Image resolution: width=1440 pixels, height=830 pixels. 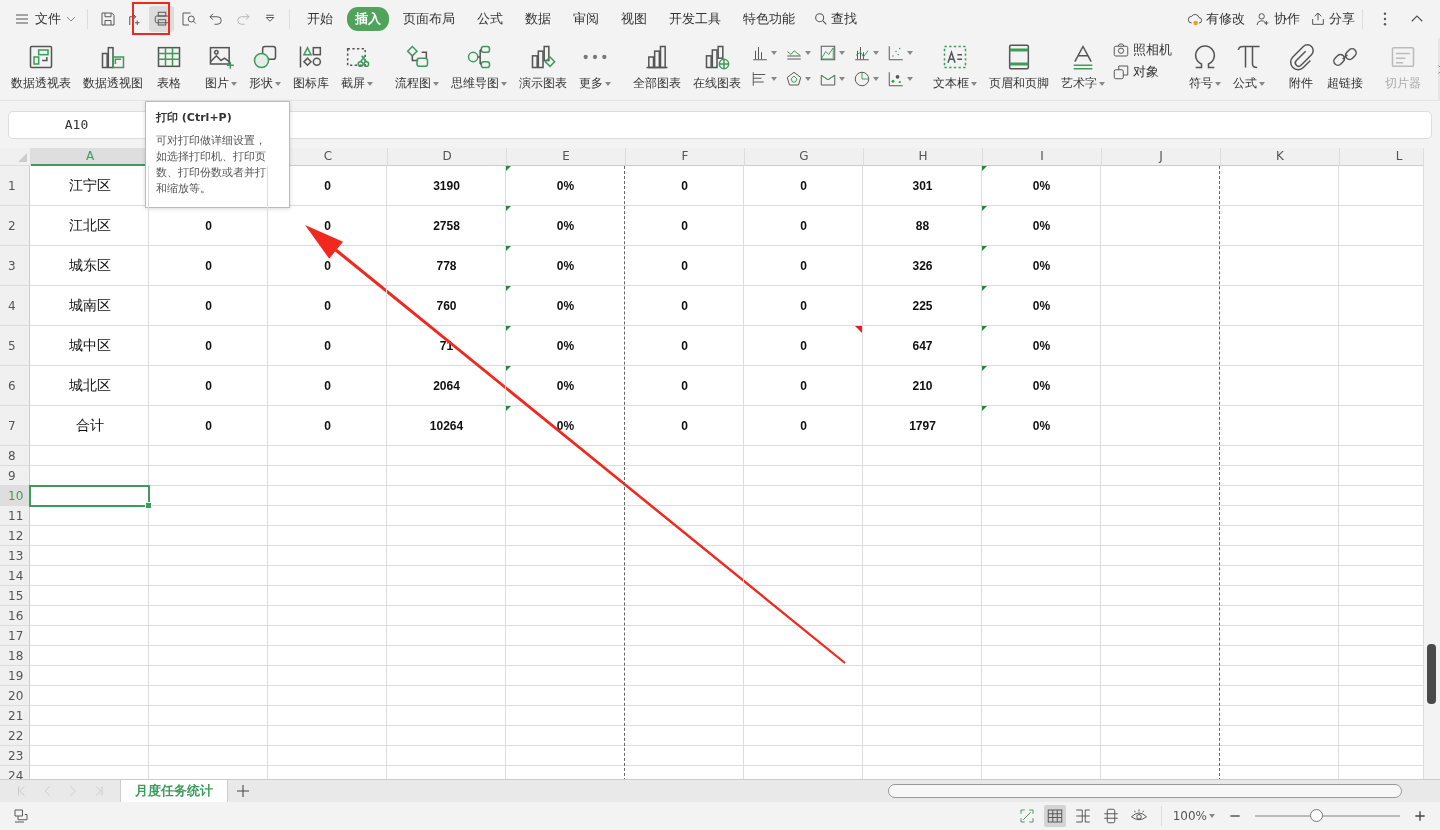 I want to click on ribbon-button: 符号, so click(x=1205, y=67).